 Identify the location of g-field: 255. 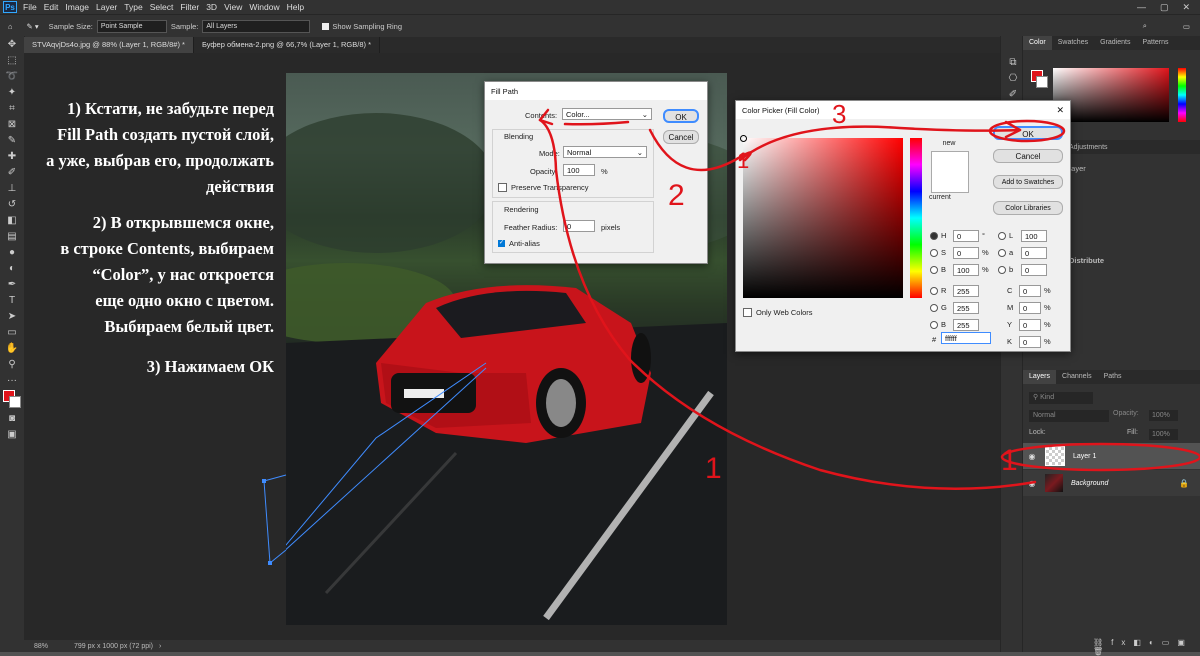
(966, 307).